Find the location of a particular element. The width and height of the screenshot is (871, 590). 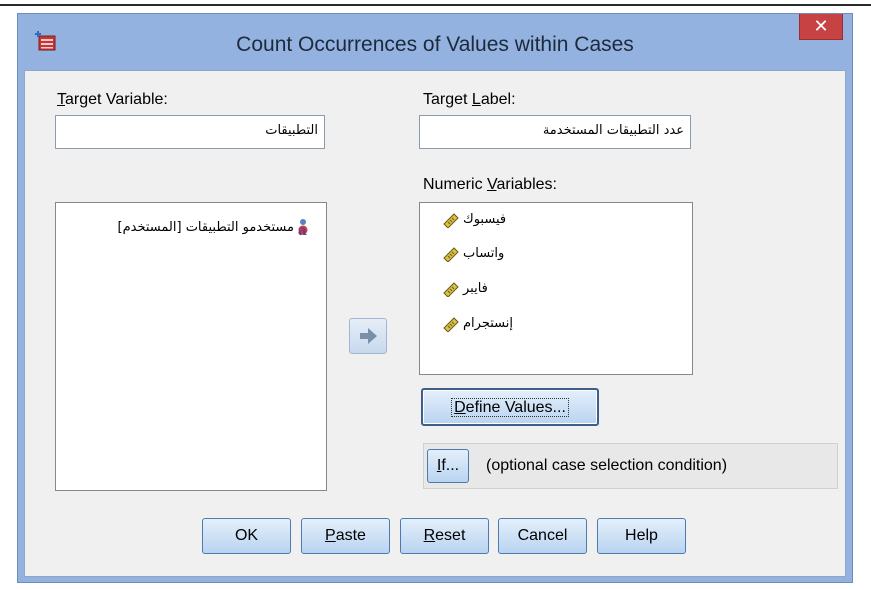

list-item-label: واتساب is located at coordinates (484, 253).